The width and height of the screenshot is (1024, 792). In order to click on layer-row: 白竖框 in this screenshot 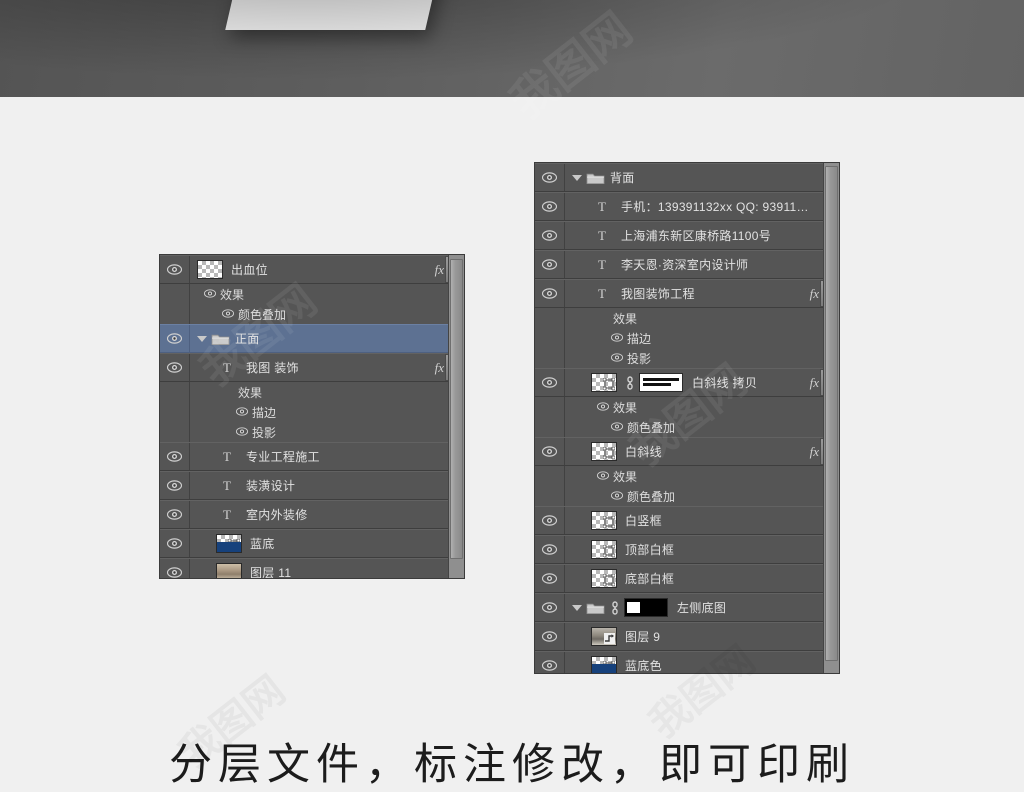, I will do `click(687, 520)`.